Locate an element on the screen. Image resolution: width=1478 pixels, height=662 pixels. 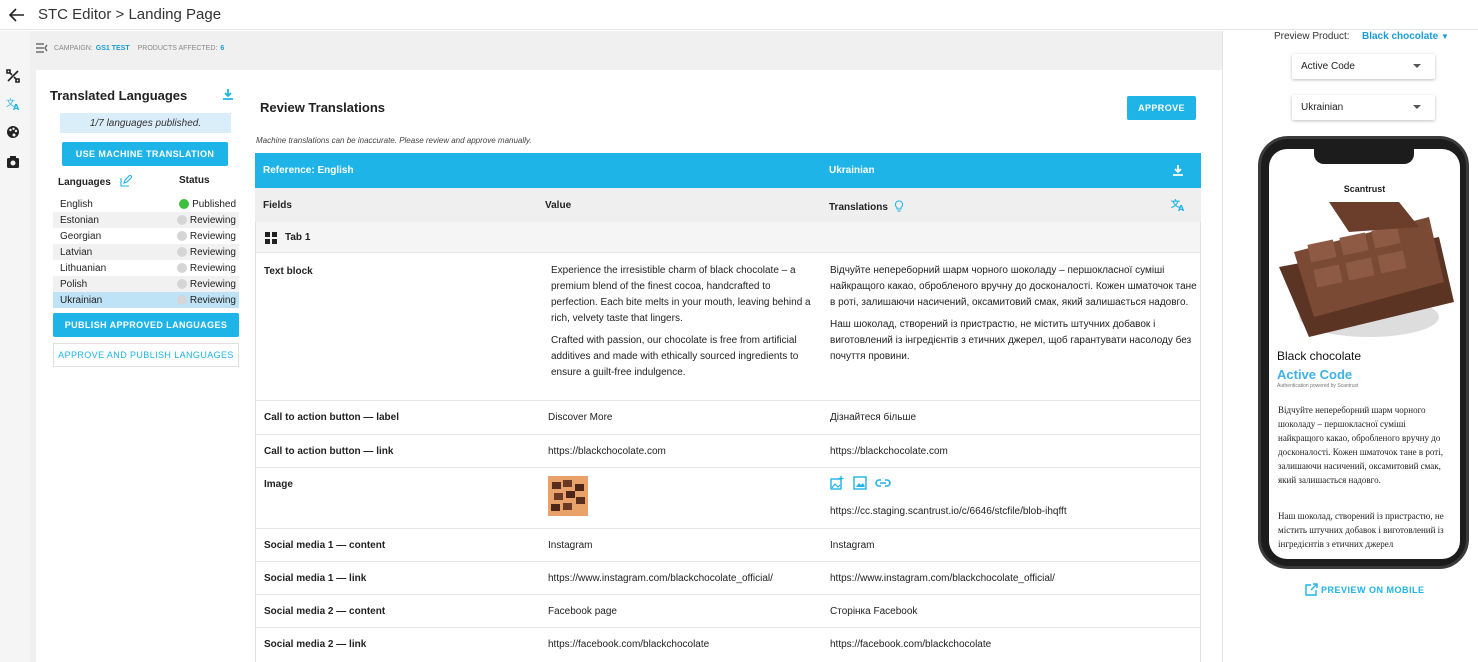
language-row-georgian: Georgian Reviewing is located at coordinates (146, 236).